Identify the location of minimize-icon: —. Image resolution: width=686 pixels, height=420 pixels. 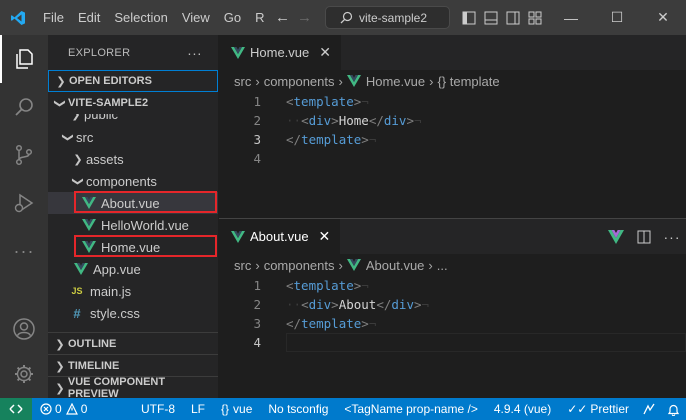
(571, 17).